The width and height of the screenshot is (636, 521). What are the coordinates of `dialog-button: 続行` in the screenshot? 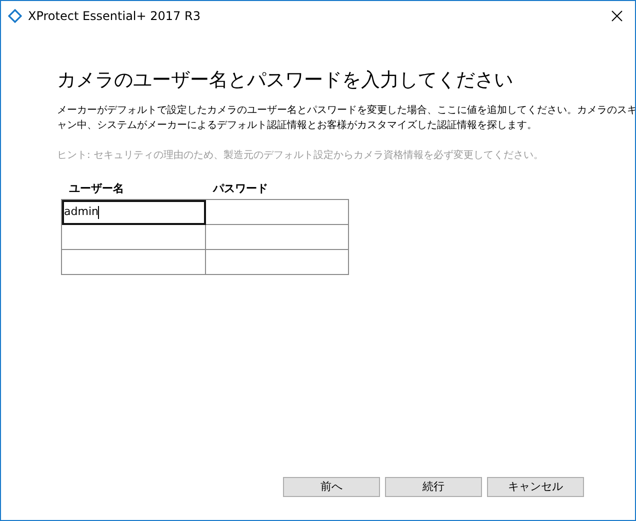 It's located at (433, 487).